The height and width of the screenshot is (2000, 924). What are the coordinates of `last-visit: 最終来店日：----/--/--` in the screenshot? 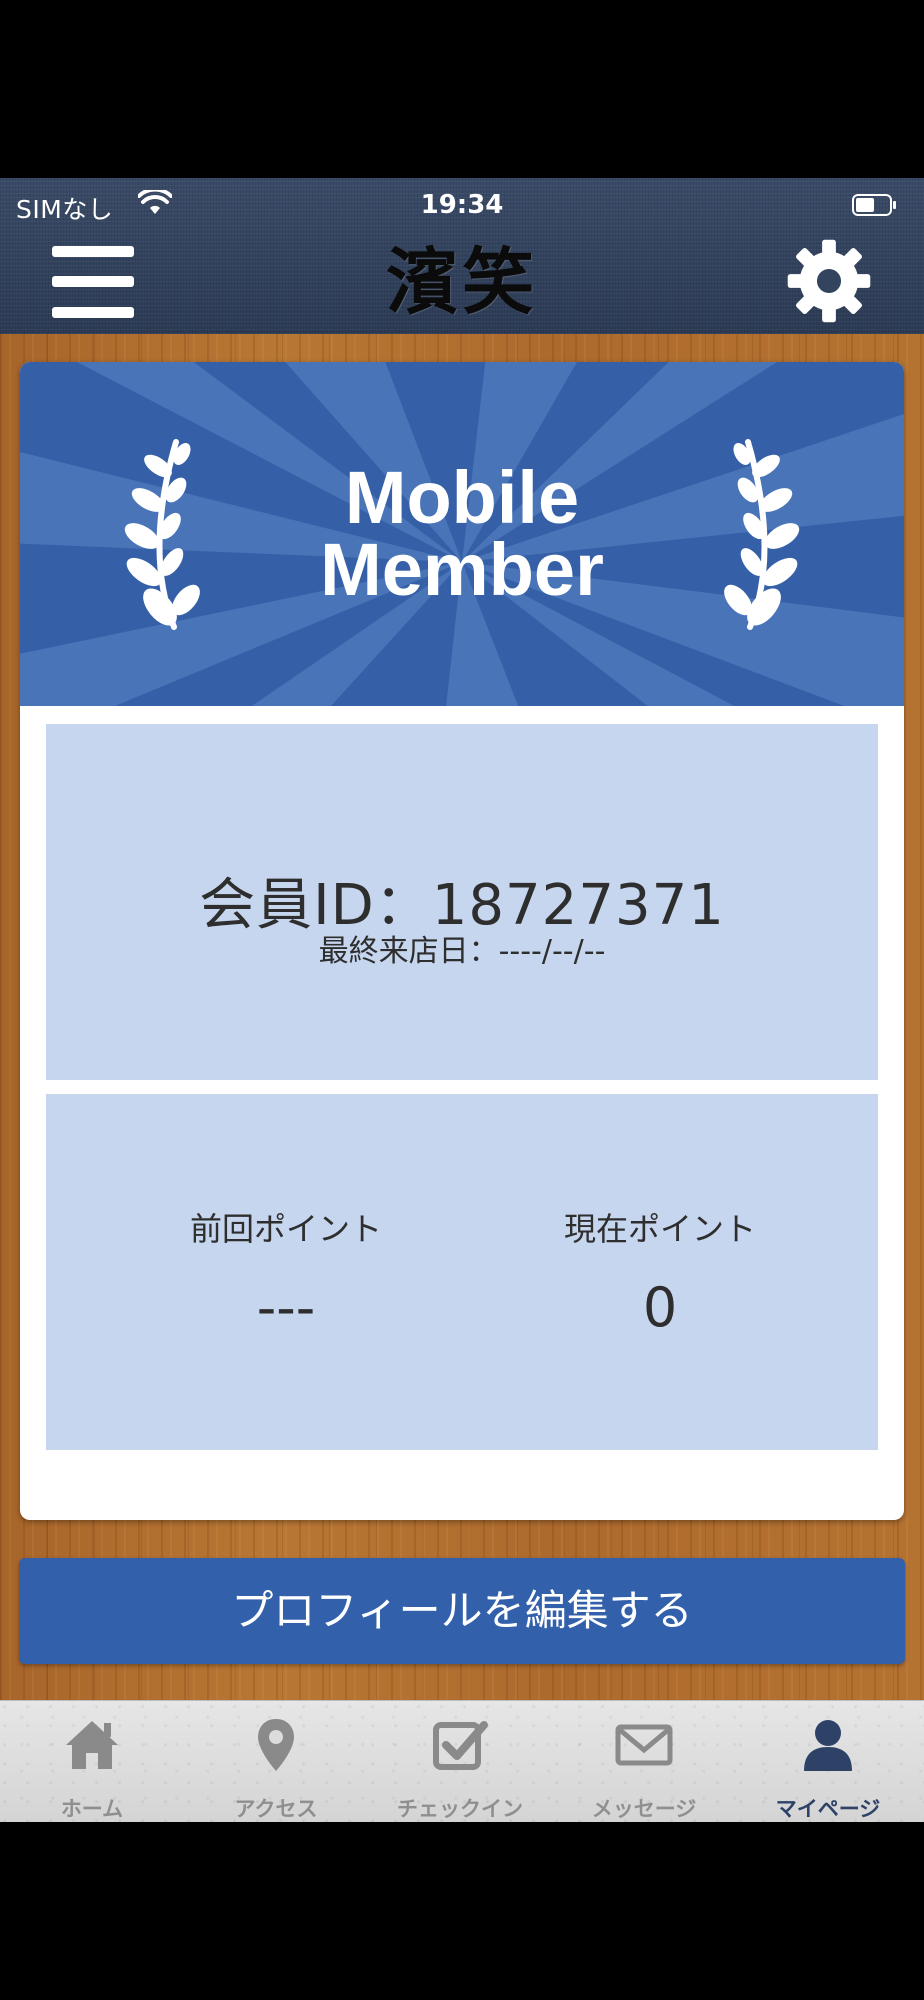 It's located at (462, 948).